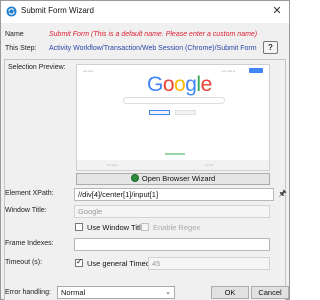  What do you see at coordinates (29, 193) in the screenshot?
I see `xpath-label: Element XPath:` at bounding box center [29, 193].